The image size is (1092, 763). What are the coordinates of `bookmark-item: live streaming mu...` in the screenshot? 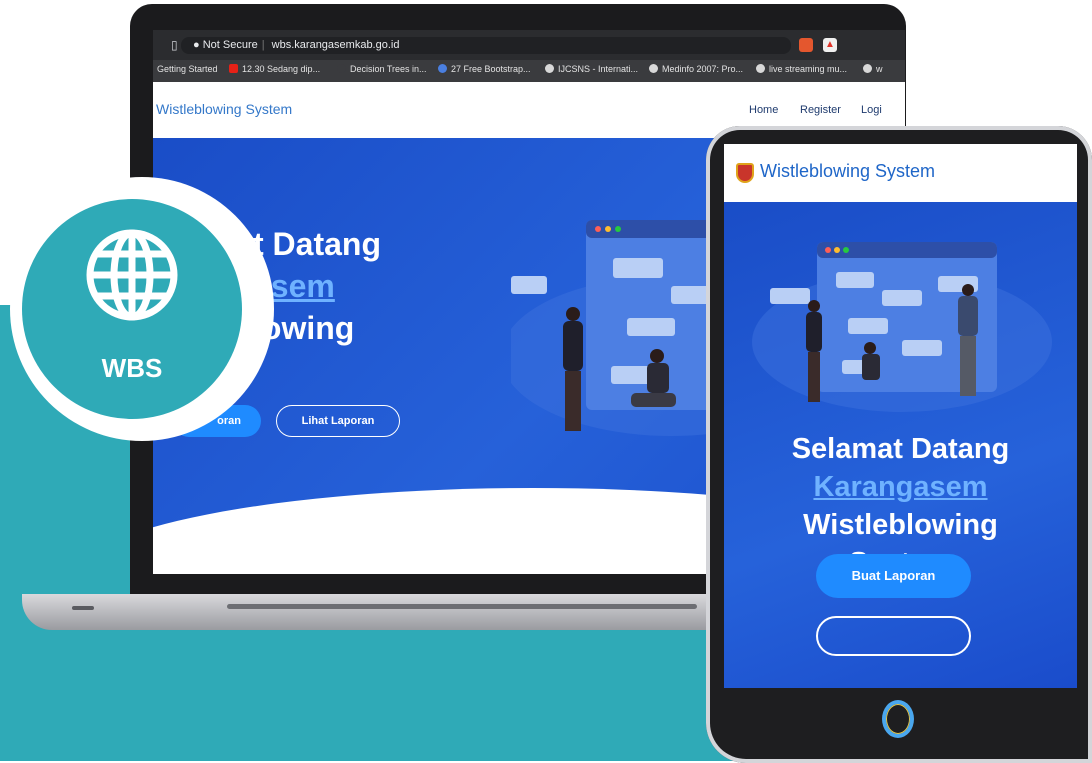 It's located at (801, 69).